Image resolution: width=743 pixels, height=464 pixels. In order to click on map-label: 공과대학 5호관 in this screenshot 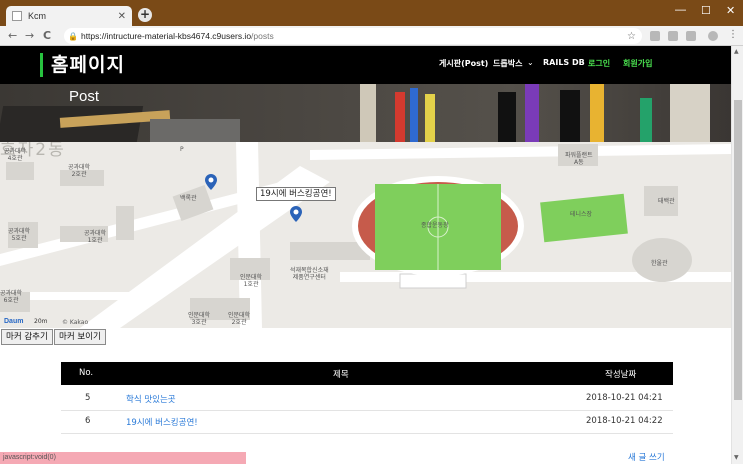, I will do `click(19, 235)`.